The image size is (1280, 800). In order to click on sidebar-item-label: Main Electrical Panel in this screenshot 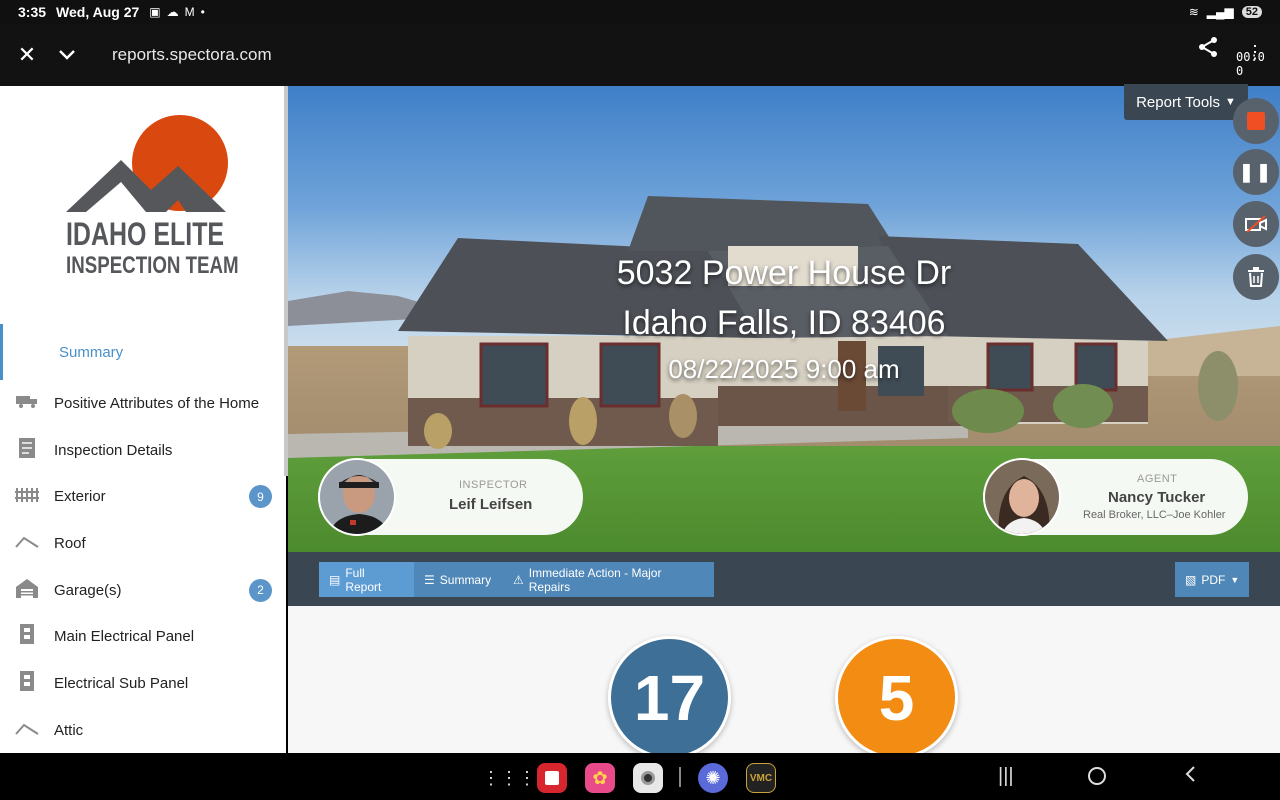, I will do `click(124, 637)`.